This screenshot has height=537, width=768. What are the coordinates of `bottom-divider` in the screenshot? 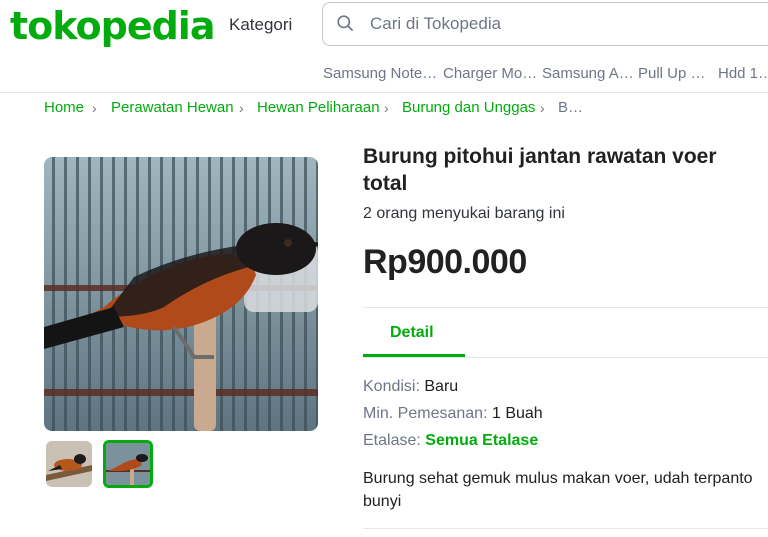 It's located at (565, 528).